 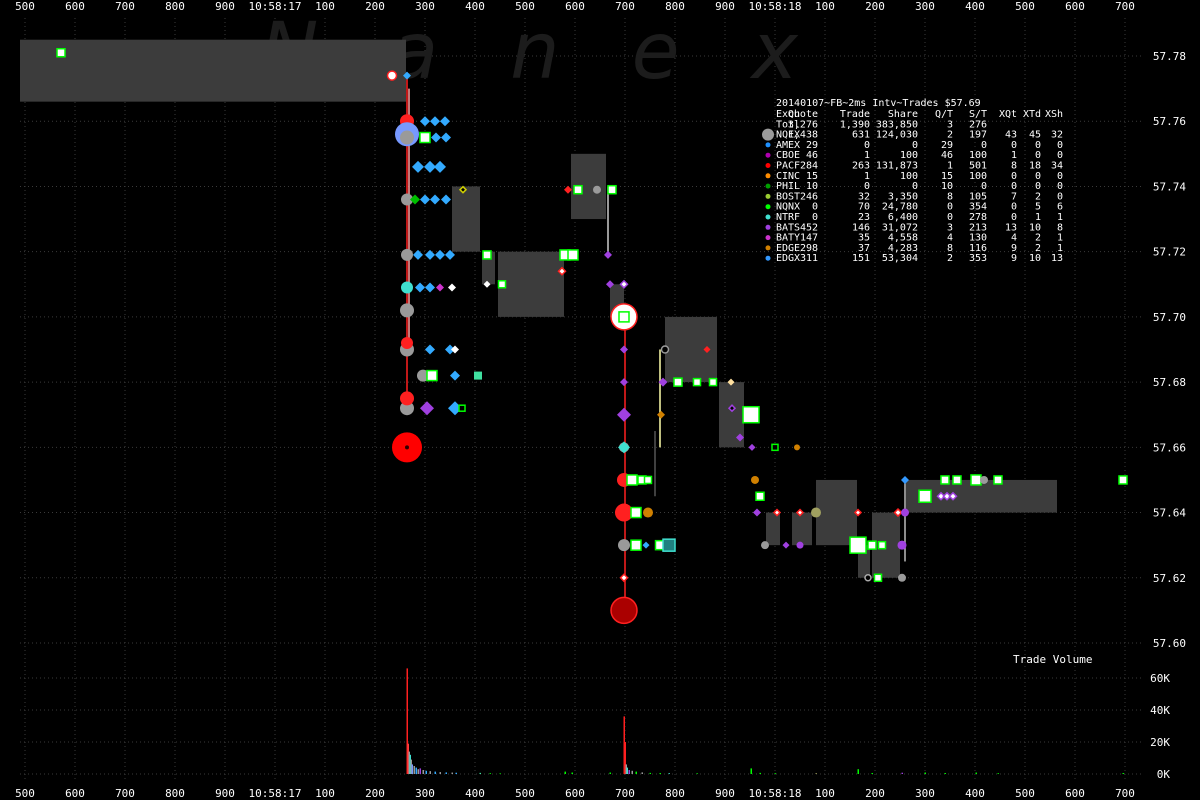 What do you see at coordinates (1169, 56) in the screenshot?
I see `price-tick-label: 57.78` at bounding box center [1169, 56].